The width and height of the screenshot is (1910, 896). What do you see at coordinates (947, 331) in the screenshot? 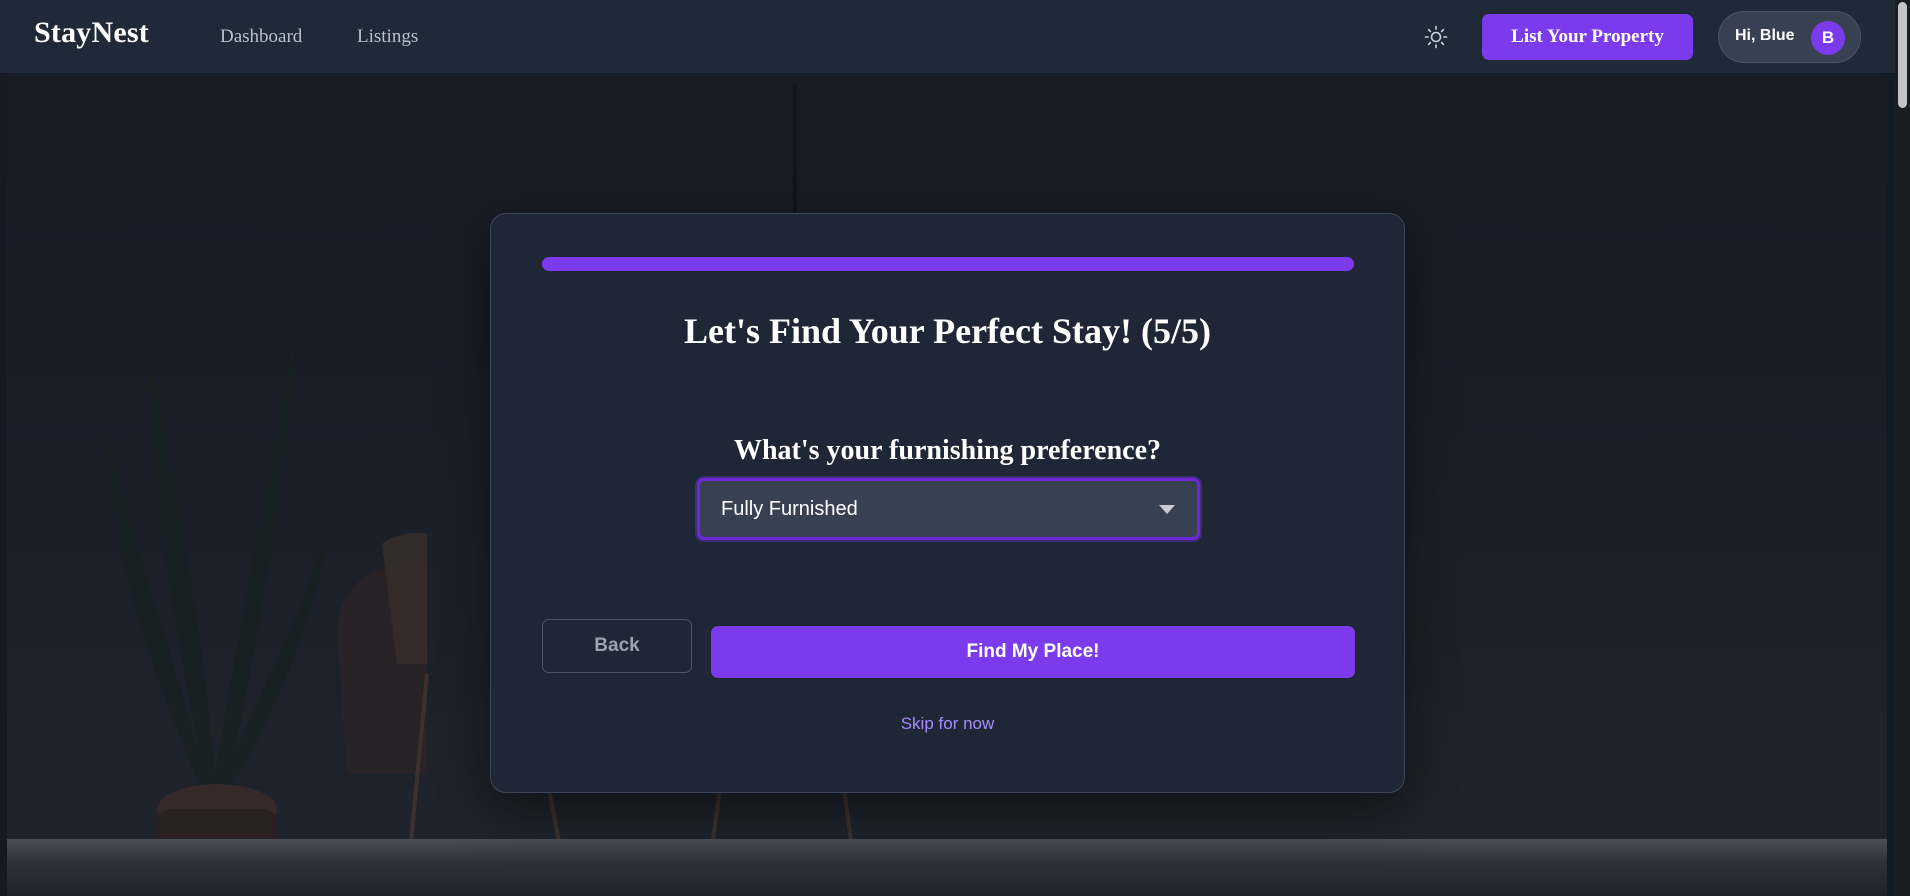
I see `wizard-title: Let's Find Your Perfect Stay! (5/5)` at bounding box center [947, 331].